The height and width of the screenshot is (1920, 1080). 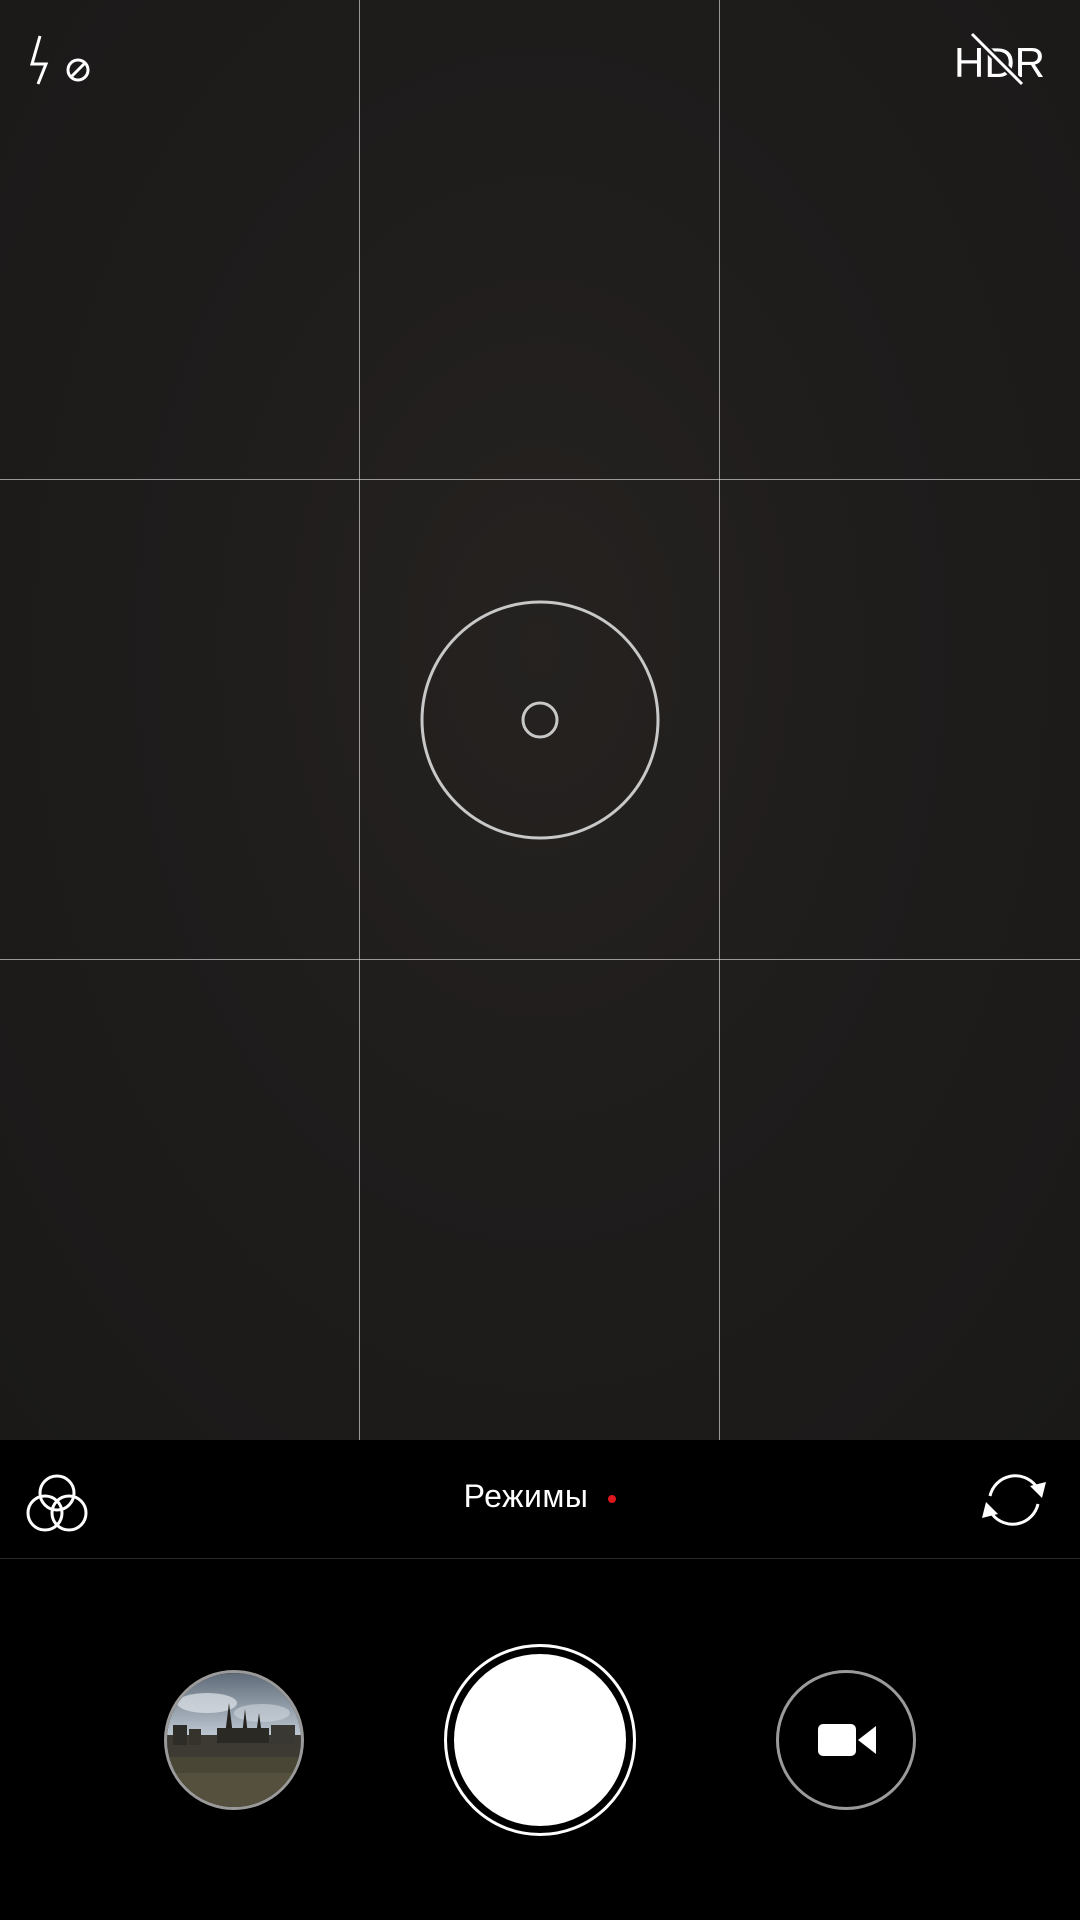 What do you see at coordinates (234, 1740) in the screenshot?
I see `gallery-thumbnail` at bounding box center [234, 1740].